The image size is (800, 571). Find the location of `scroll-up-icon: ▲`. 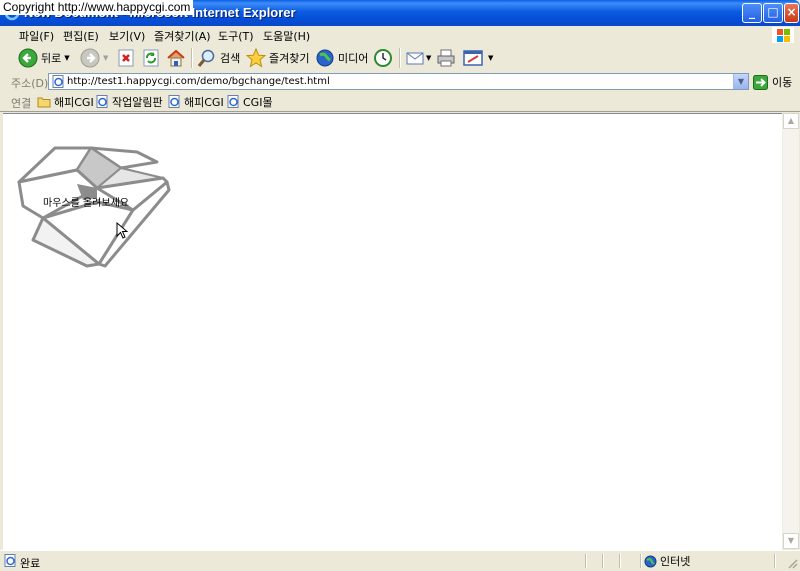

scroll-up-icon: ▲ is located at coordinates (791, 121).